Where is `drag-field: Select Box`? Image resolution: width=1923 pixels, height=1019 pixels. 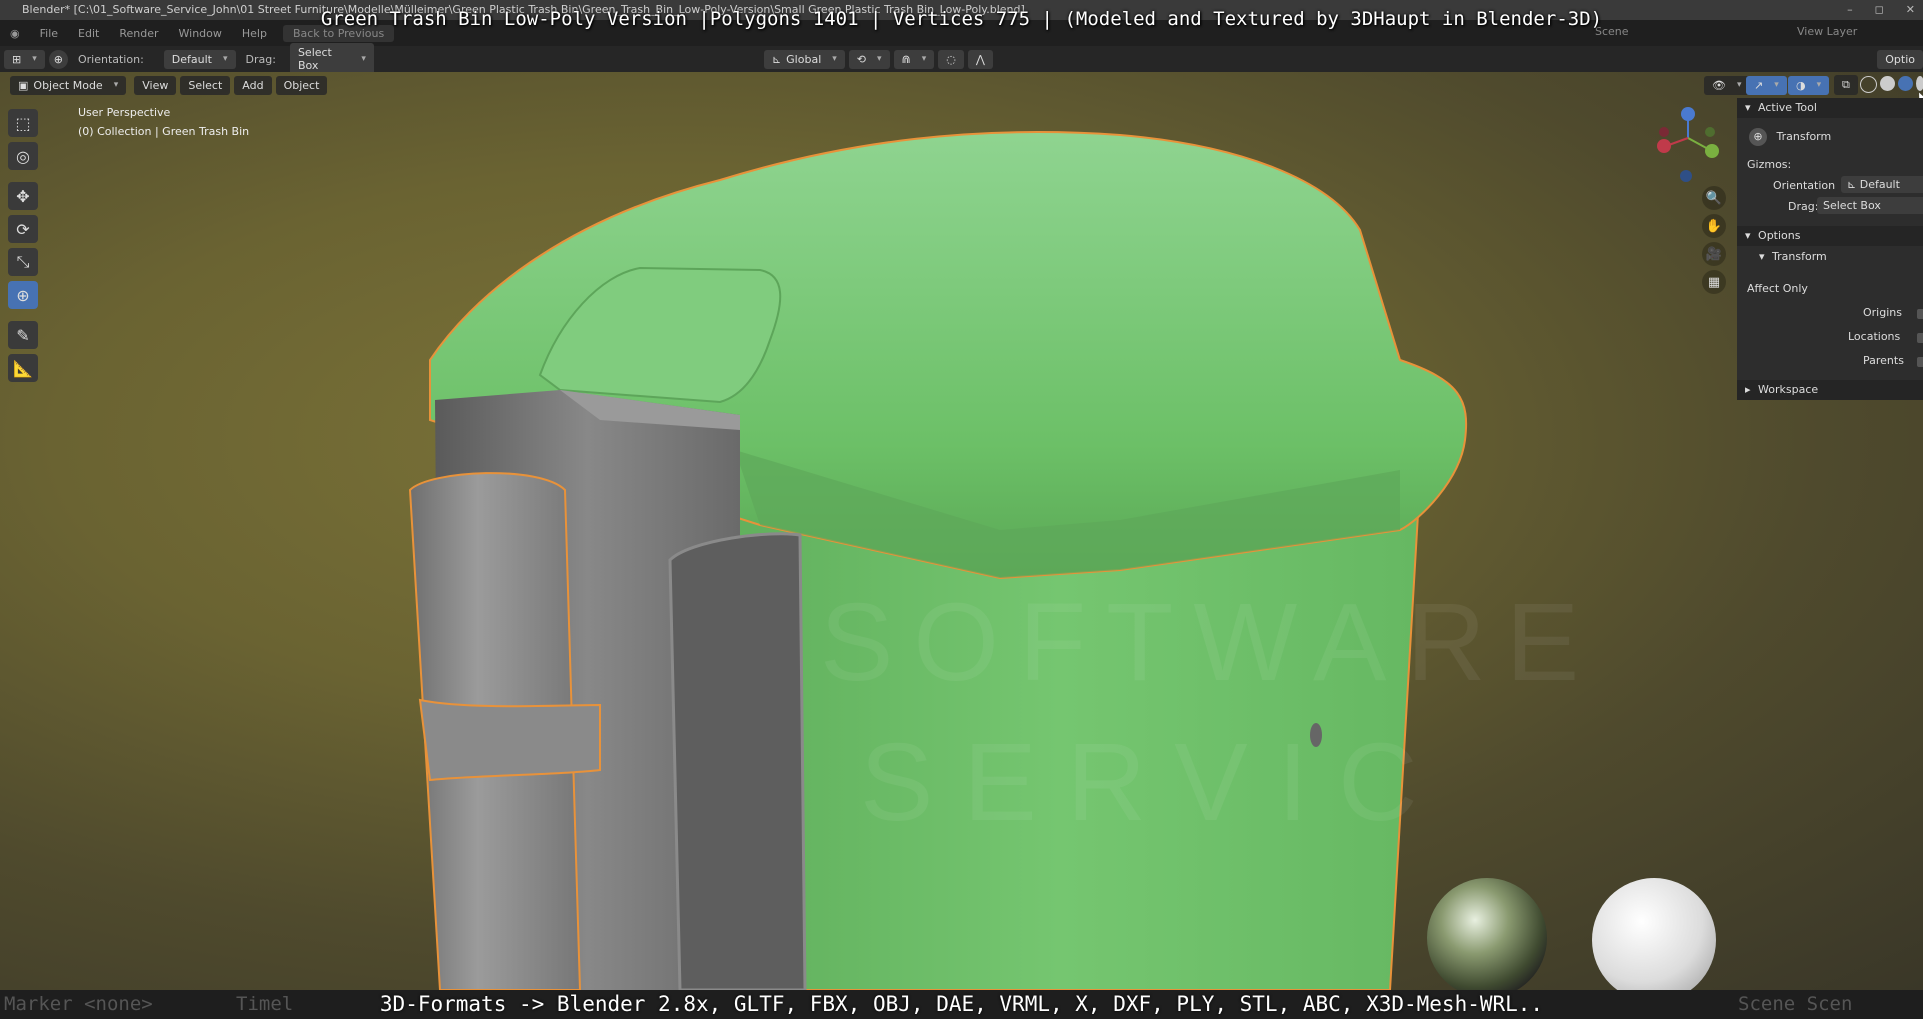 drag-field: Select Box is located at coordinates (1870, 205).